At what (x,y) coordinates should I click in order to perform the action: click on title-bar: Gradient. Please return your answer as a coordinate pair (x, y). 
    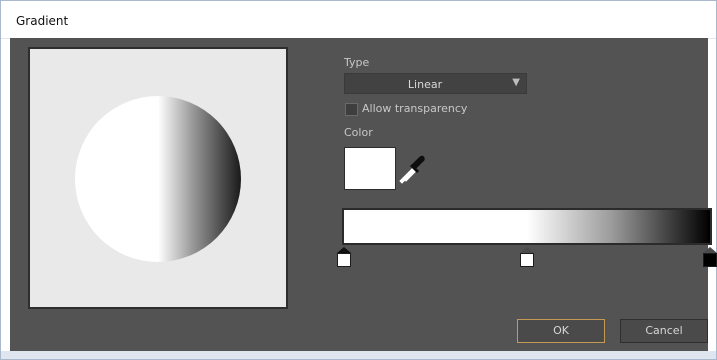
    Looking at the image, I should click on (358, 20).